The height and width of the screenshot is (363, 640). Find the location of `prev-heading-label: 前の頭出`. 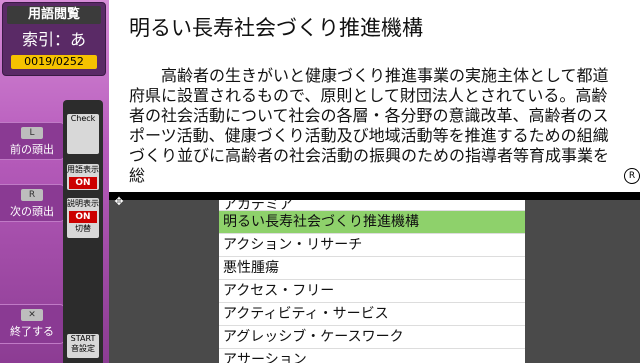

prev-heading-label: 前の頭出 is located at coordinates (32, 149).